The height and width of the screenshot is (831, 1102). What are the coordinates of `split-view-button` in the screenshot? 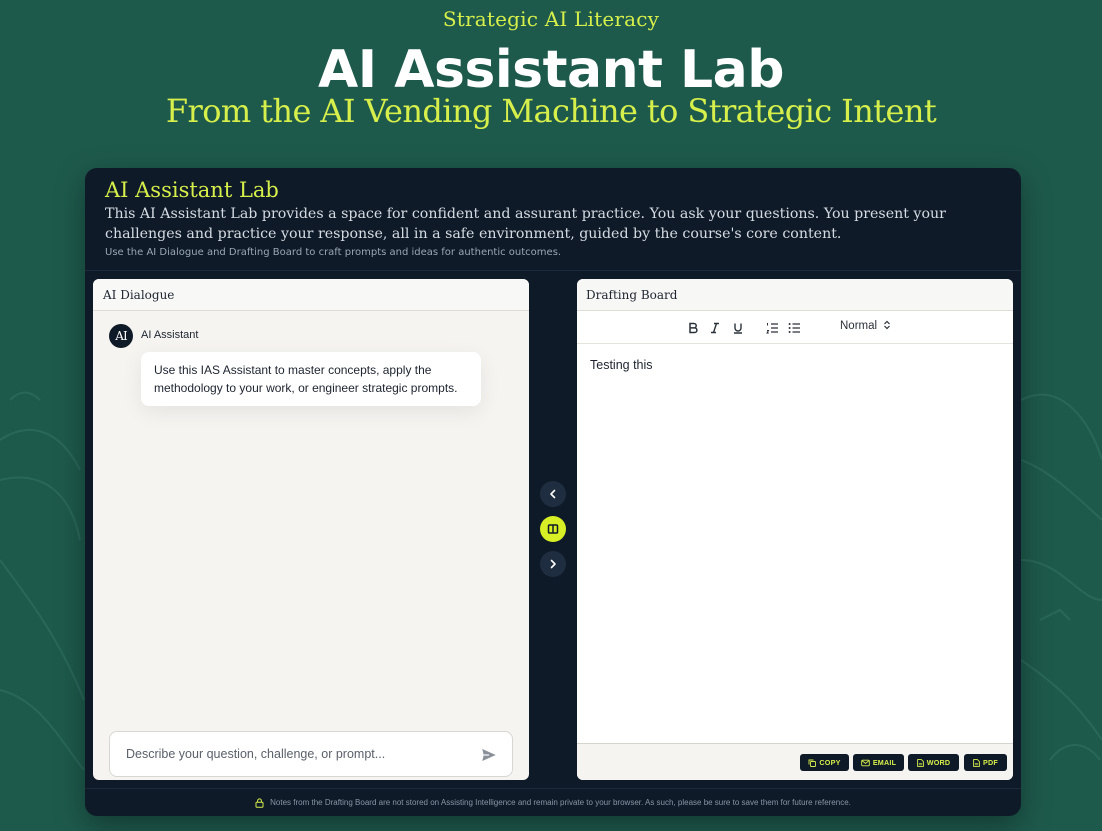 It's located at (553, 529).